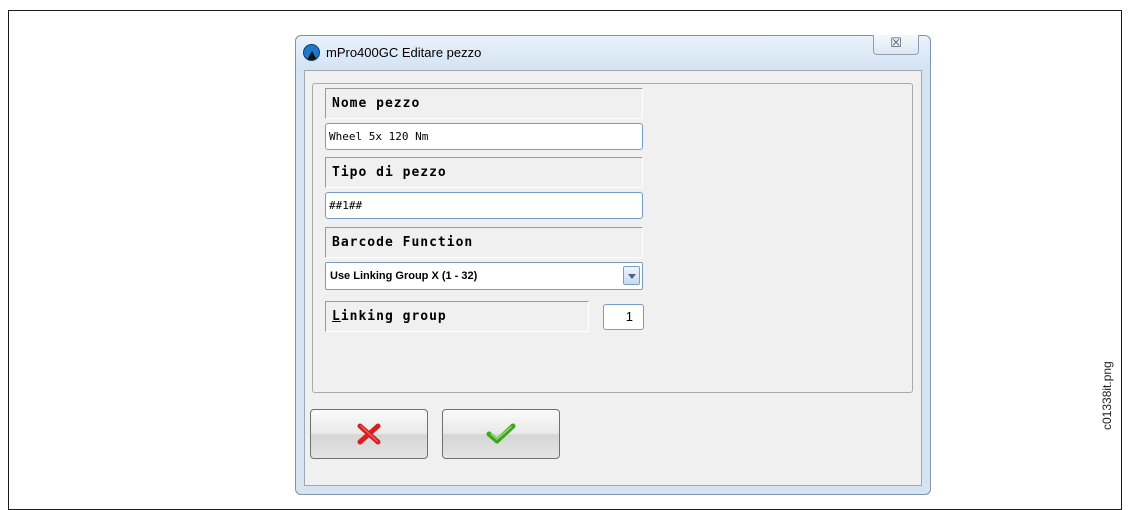 The height and width of the screenshot is (510, 1133). What do you see at coordinates (404, 276) in the screenshot?
I see `barcode-function-value: Use Linking Group X (1 - 32)` at bounding box center [404, 276].